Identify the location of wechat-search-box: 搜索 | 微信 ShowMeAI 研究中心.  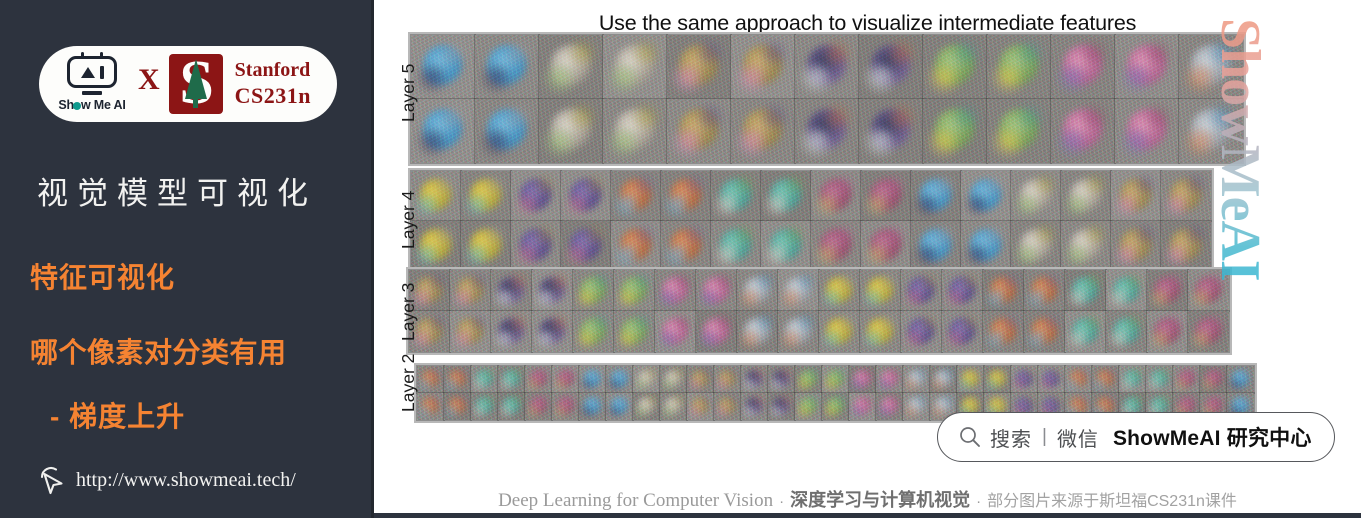
(1136, 437).